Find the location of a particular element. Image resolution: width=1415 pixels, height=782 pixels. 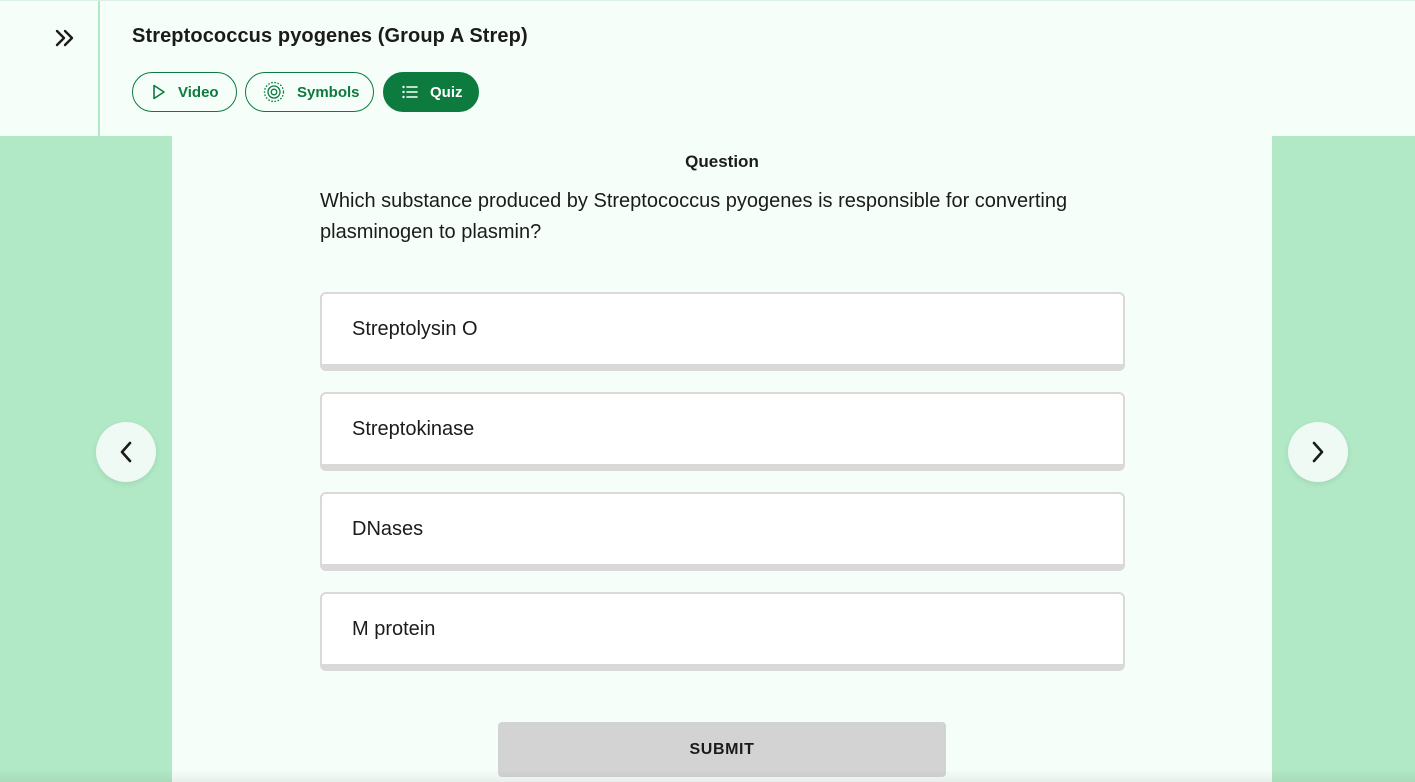

tab-video: Video is located at coordinates (184, 92).